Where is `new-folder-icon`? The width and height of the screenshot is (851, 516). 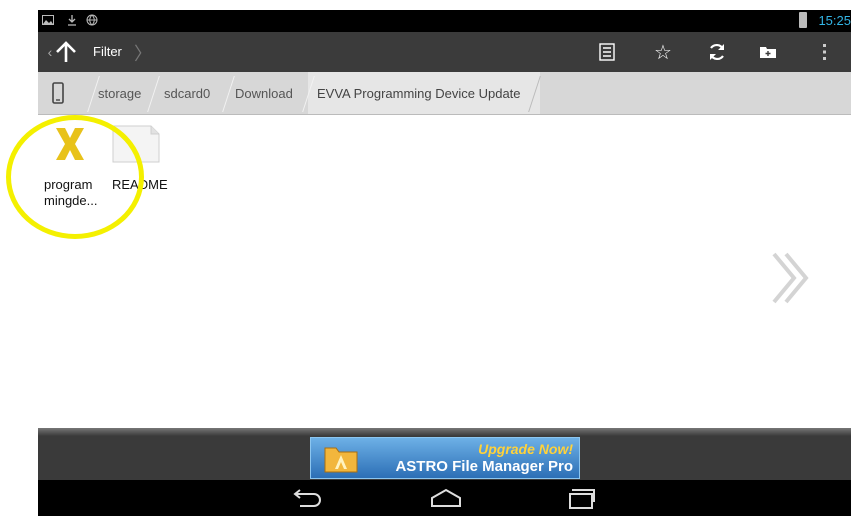
new-folder-icon is located at coordinates (768, 52).